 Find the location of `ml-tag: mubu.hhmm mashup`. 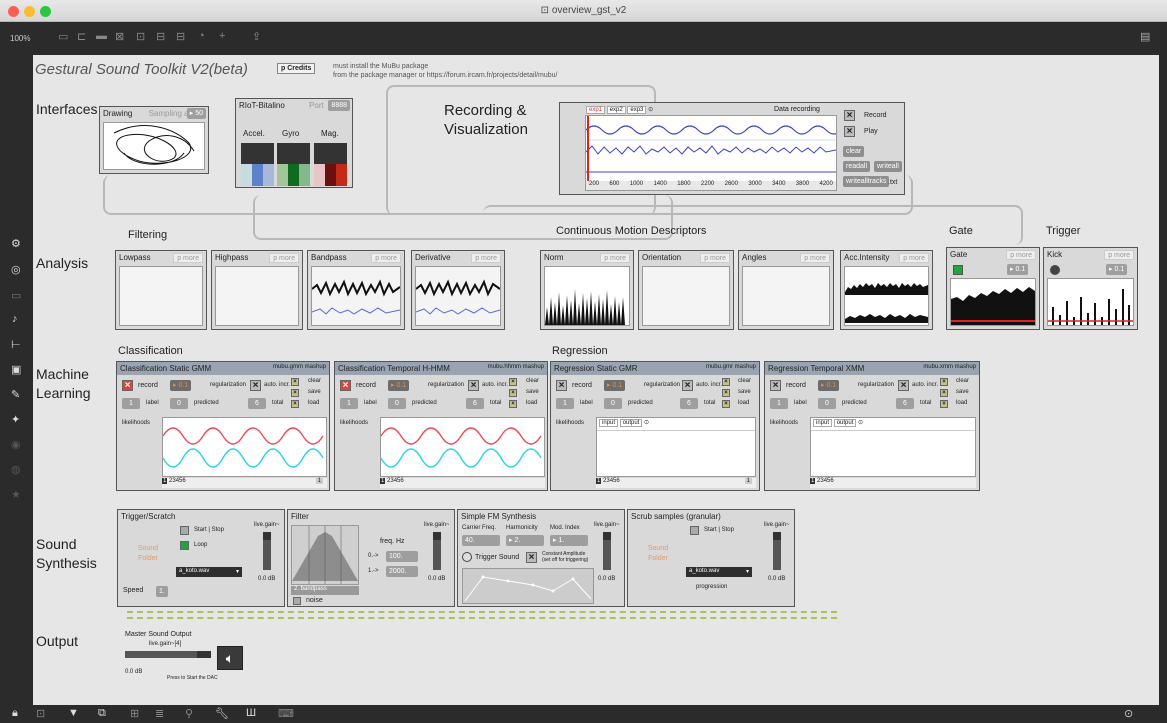

ml-tag: mubu.hhmm mashup is located at coordinates (516, 367).